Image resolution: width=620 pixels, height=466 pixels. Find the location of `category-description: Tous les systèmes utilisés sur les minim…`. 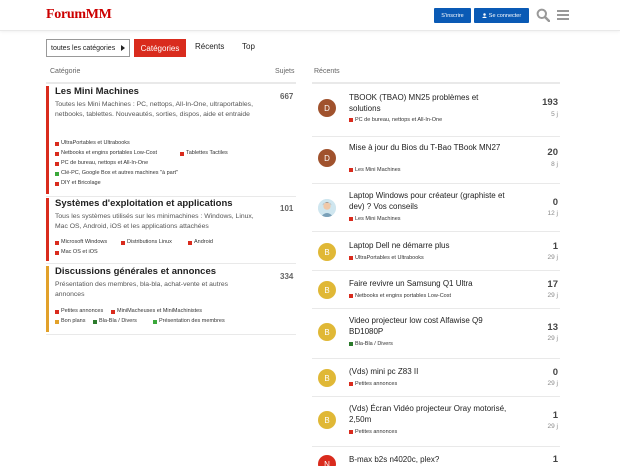

category-description: Tous les systèmes utilisés sur les minim… is located at coordinates (154, 221).